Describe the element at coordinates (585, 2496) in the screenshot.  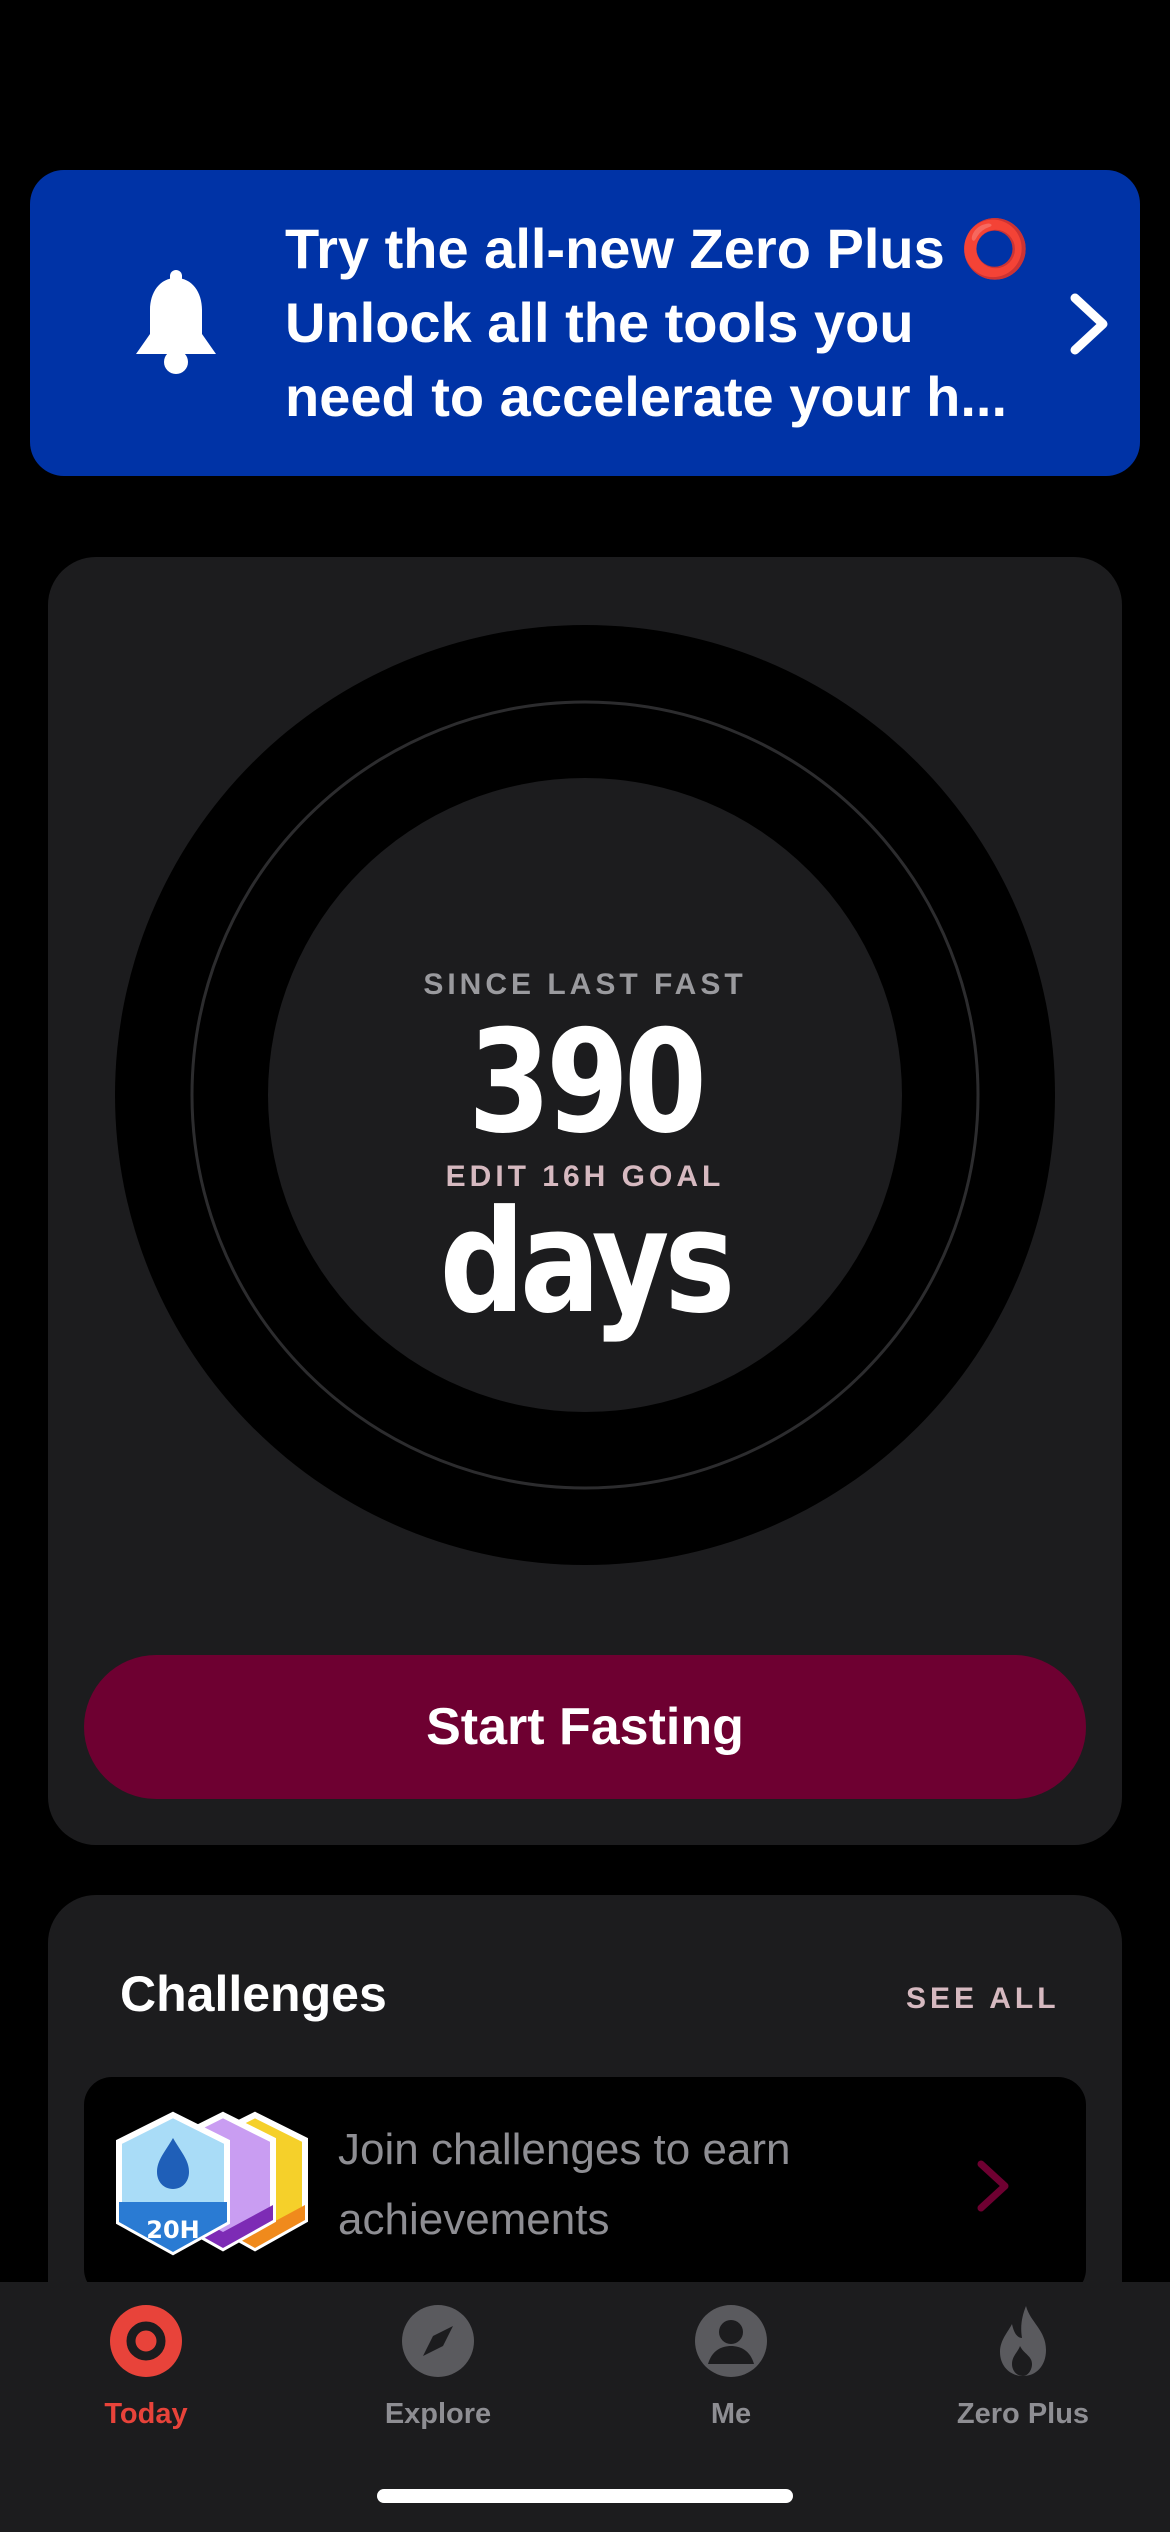
I see `home-indicator` at that location.